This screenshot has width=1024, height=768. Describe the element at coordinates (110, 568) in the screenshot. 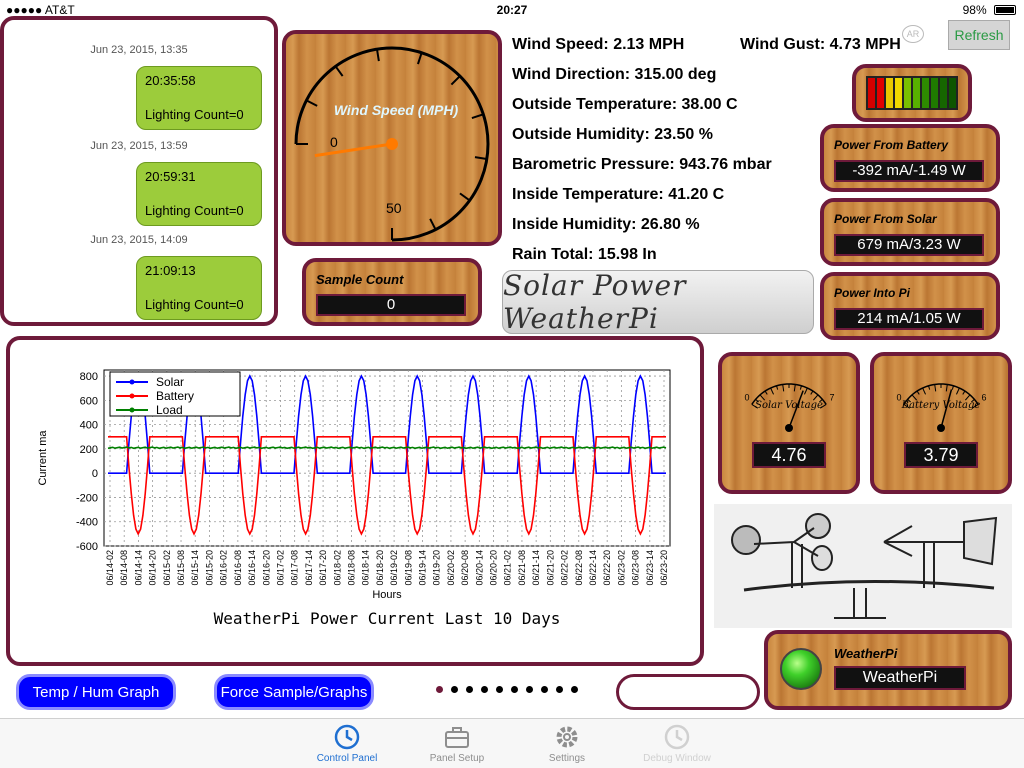

I see `x-tick-label: 06/14-02` at that location.